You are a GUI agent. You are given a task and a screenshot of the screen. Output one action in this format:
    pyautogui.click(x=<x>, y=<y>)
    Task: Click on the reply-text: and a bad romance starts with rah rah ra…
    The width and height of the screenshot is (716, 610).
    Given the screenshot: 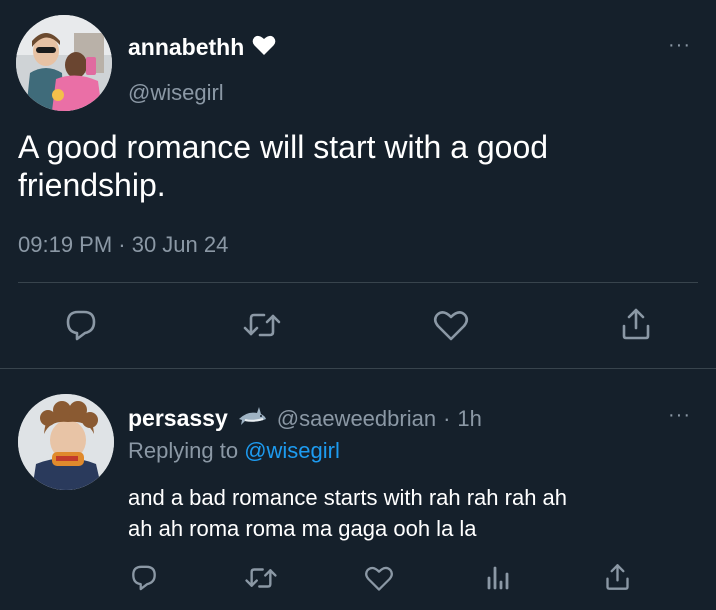 What is the action you would take?
    pyautogui.click(x=418, y=513)
    